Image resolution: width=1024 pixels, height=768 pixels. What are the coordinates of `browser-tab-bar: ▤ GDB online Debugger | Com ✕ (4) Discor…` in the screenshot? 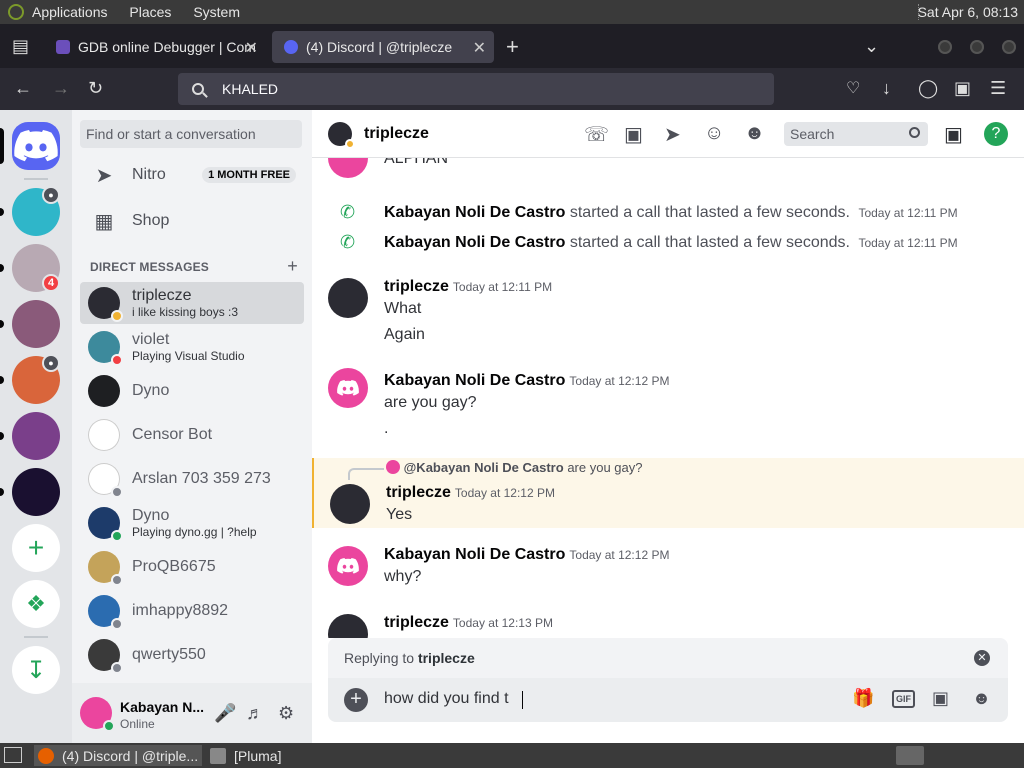 It's located at (512, 46).